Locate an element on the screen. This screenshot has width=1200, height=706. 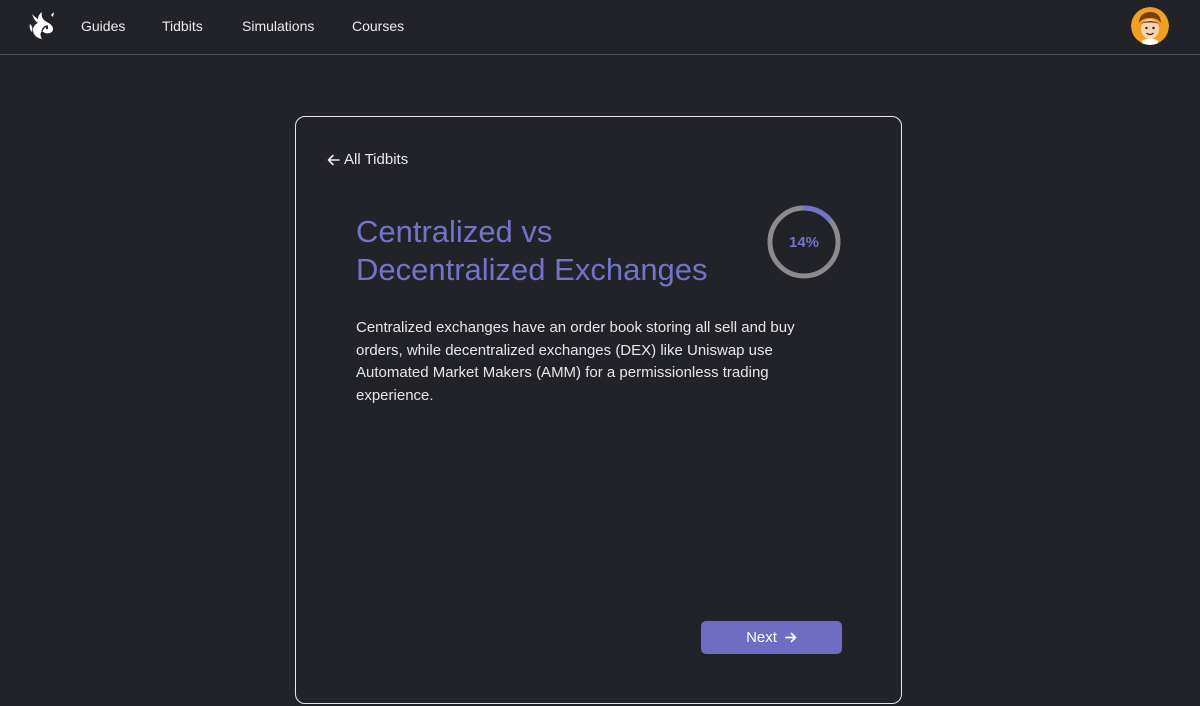
nav-tidbits-link: Tidbits is located at coordinates (182, 26).